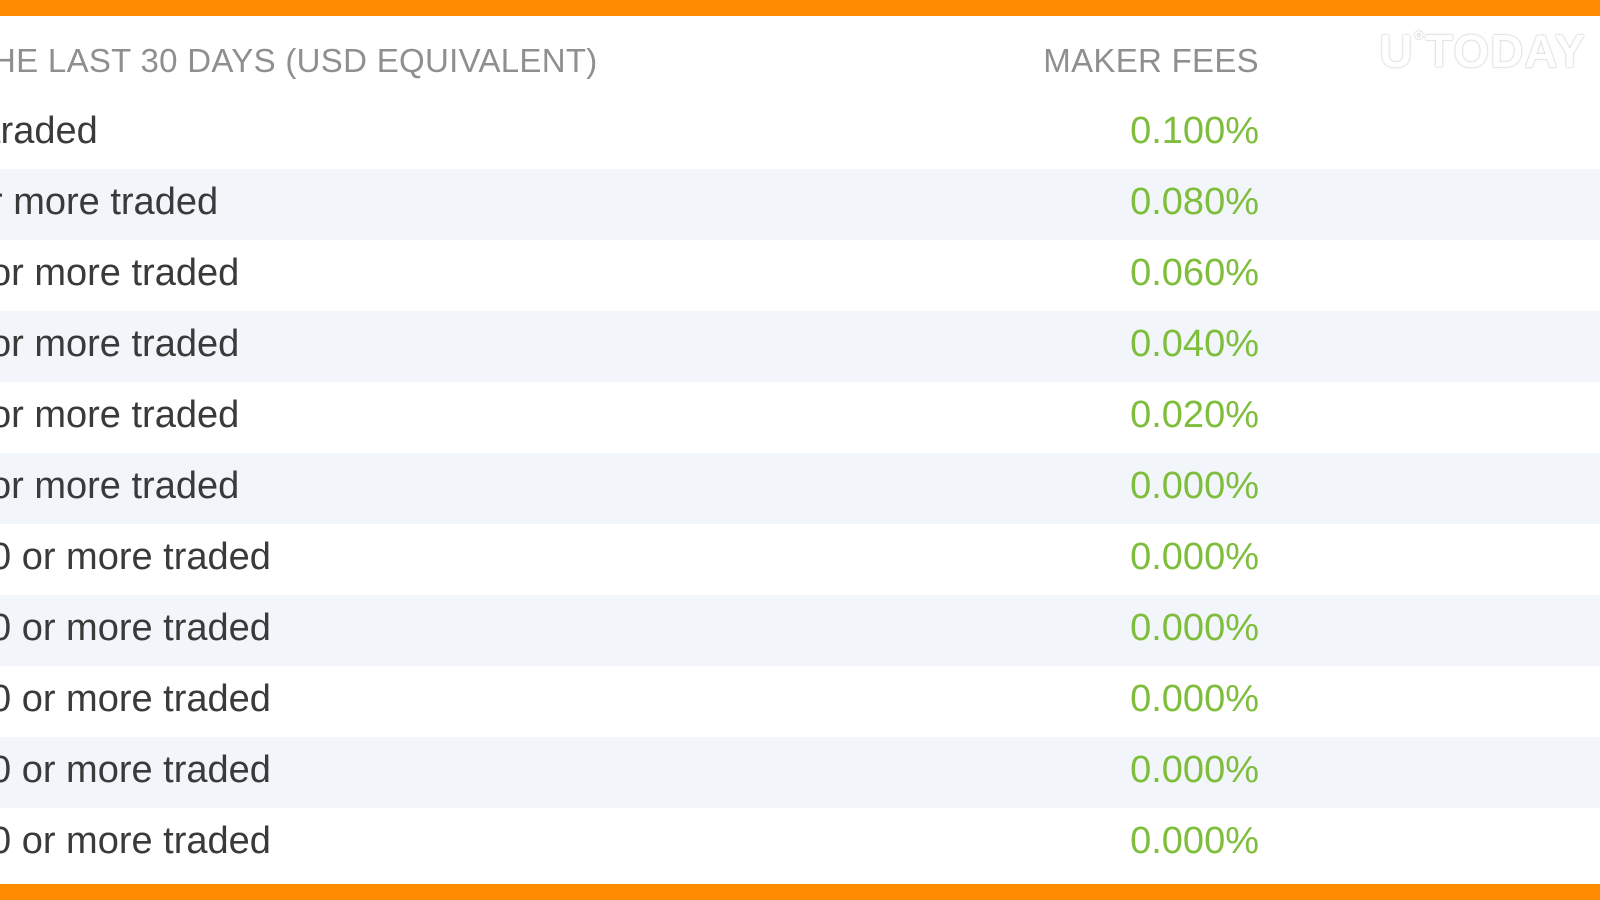  Describe the element at coordinates (1194, 415) in the screenshot. I see `row-maker-fee: 0.020%` at that location.